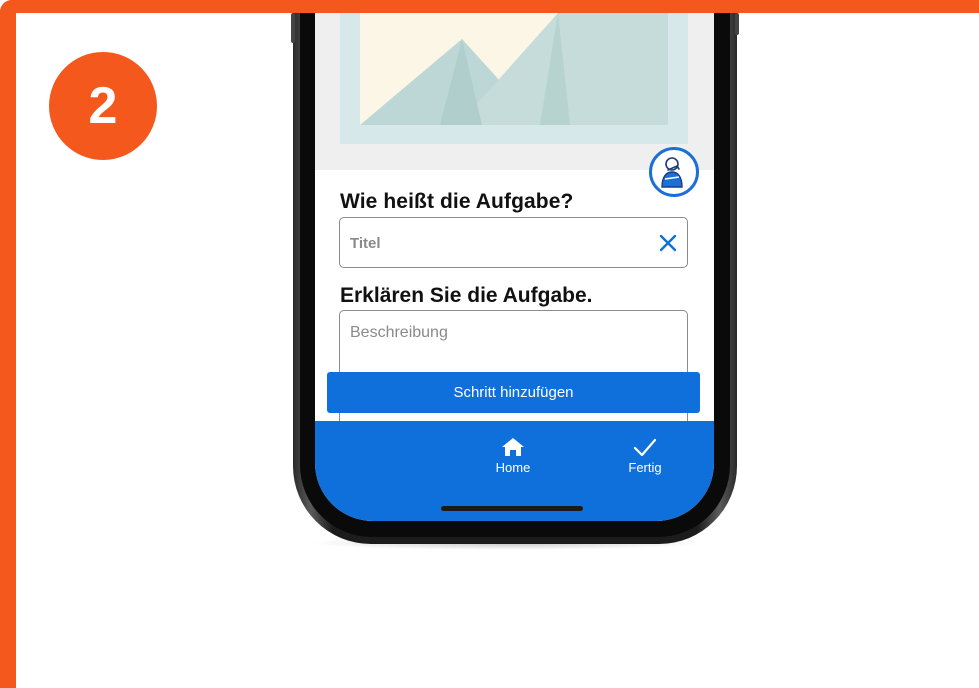  What do you see at coordinates (645, 447) in the screenshot?
I see `checkmark-icon` at bounding box center [645, 447].